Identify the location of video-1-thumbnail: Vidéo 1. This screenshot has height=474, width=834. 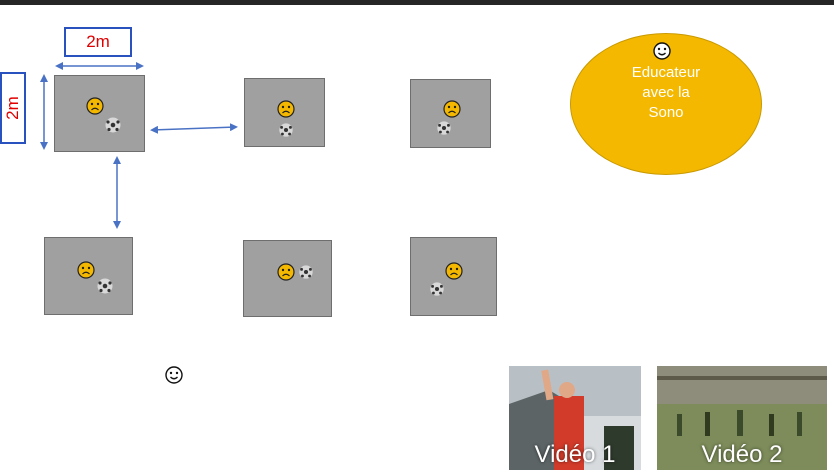
(575, 418).